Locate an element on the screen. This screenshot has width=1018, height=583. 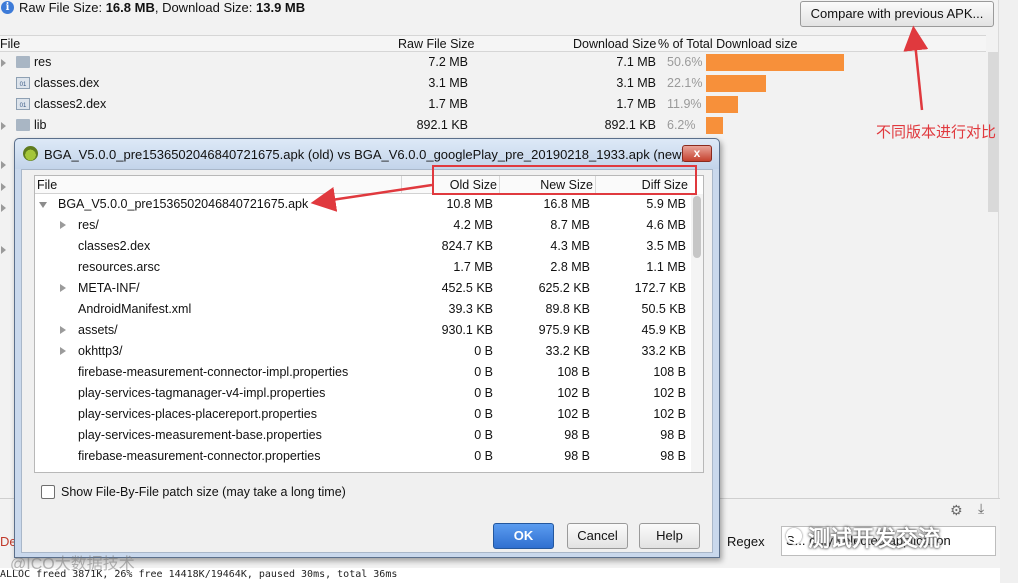
watermark-left: @ICO大数据技术 is located at coordinates (72, 564).